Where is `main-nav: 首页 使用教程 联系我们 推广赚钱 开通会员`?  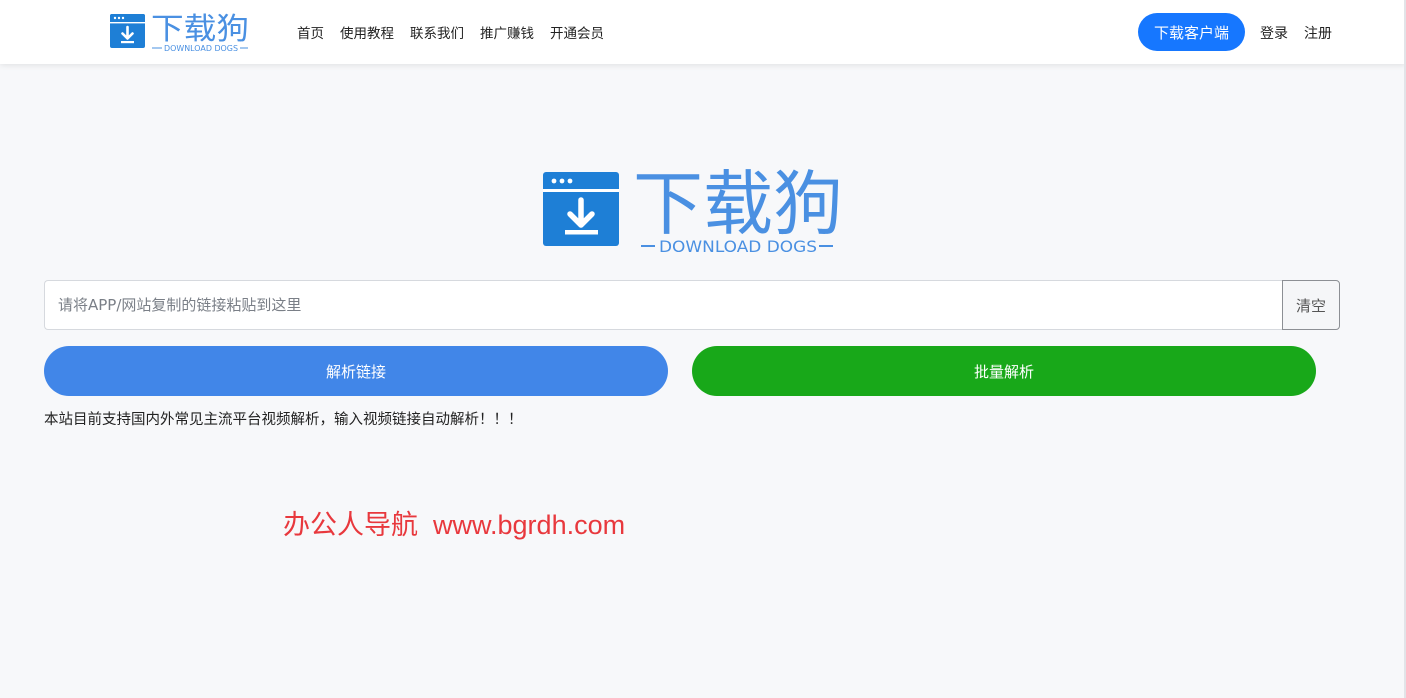
main-nav: 首页 使用教程 联系我们 推广赚钱 开通会员 is located at coordinates (450, 32).